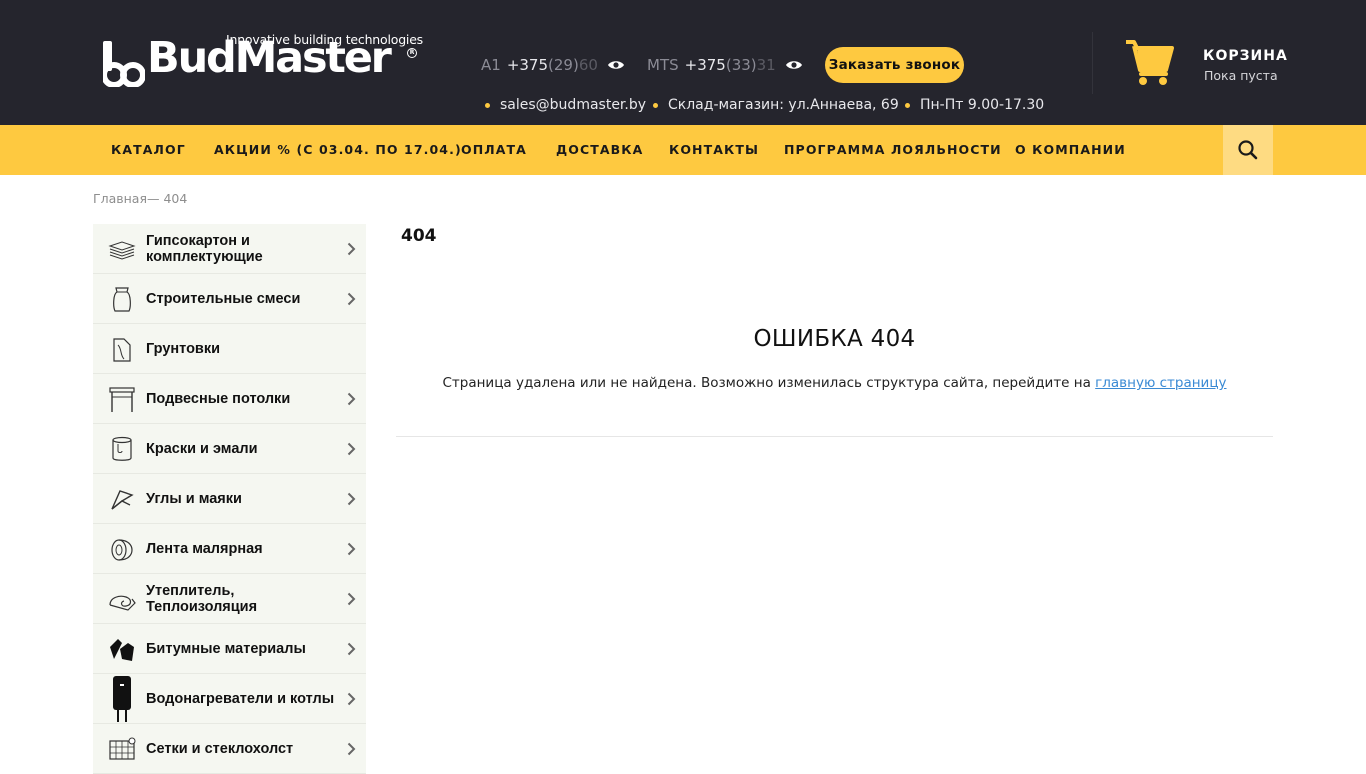  Describe the element at coordinates (148, 150) in the screenshot. I see `nav-item-catalog: КАТАЛОГ` at that location.